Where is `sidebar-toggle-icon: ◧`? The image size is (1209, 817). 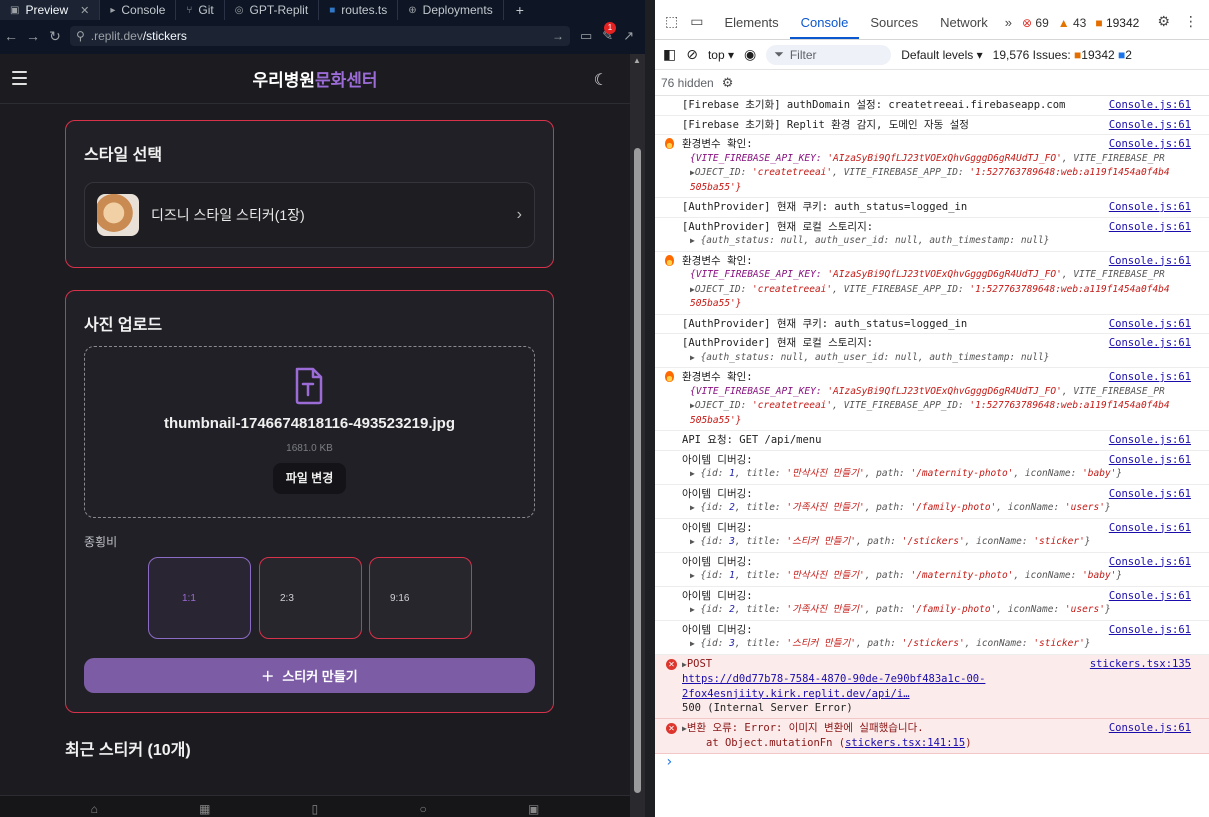
sidebar-toggle-icon: ◧ is located at coordinates (669, 54).